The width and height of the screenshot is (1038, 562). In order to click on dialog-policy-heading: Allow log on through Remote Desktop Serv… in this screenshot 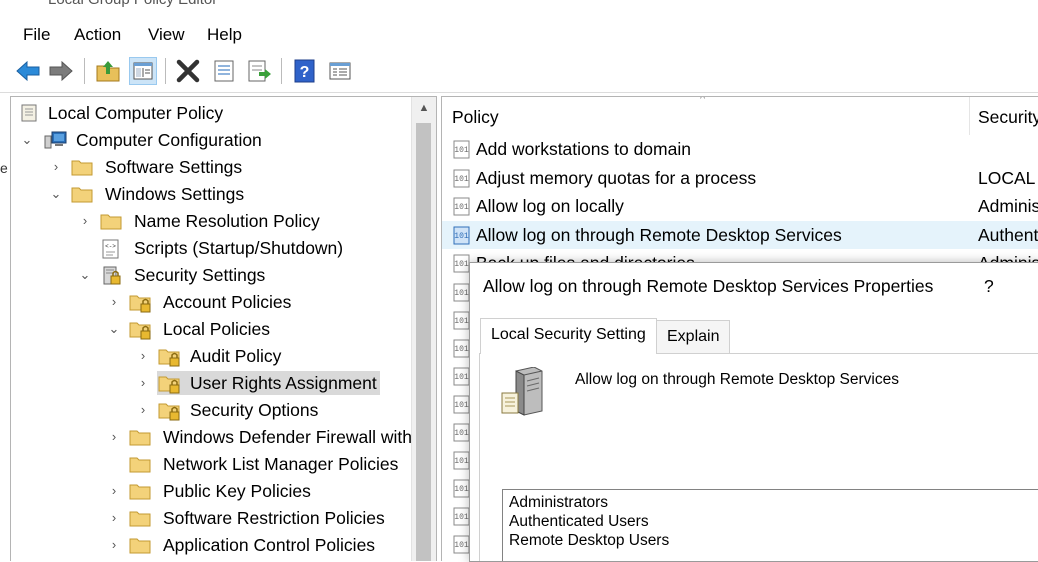, I will do `click(737, 379)`.